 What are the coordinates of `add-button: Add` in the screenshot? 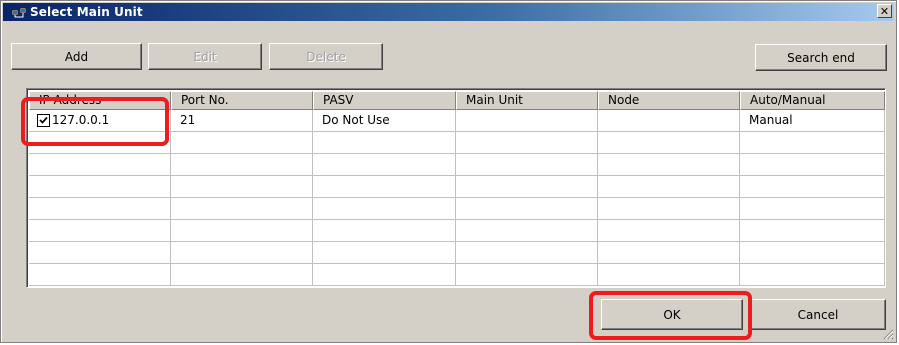 It's located at (76, 56).